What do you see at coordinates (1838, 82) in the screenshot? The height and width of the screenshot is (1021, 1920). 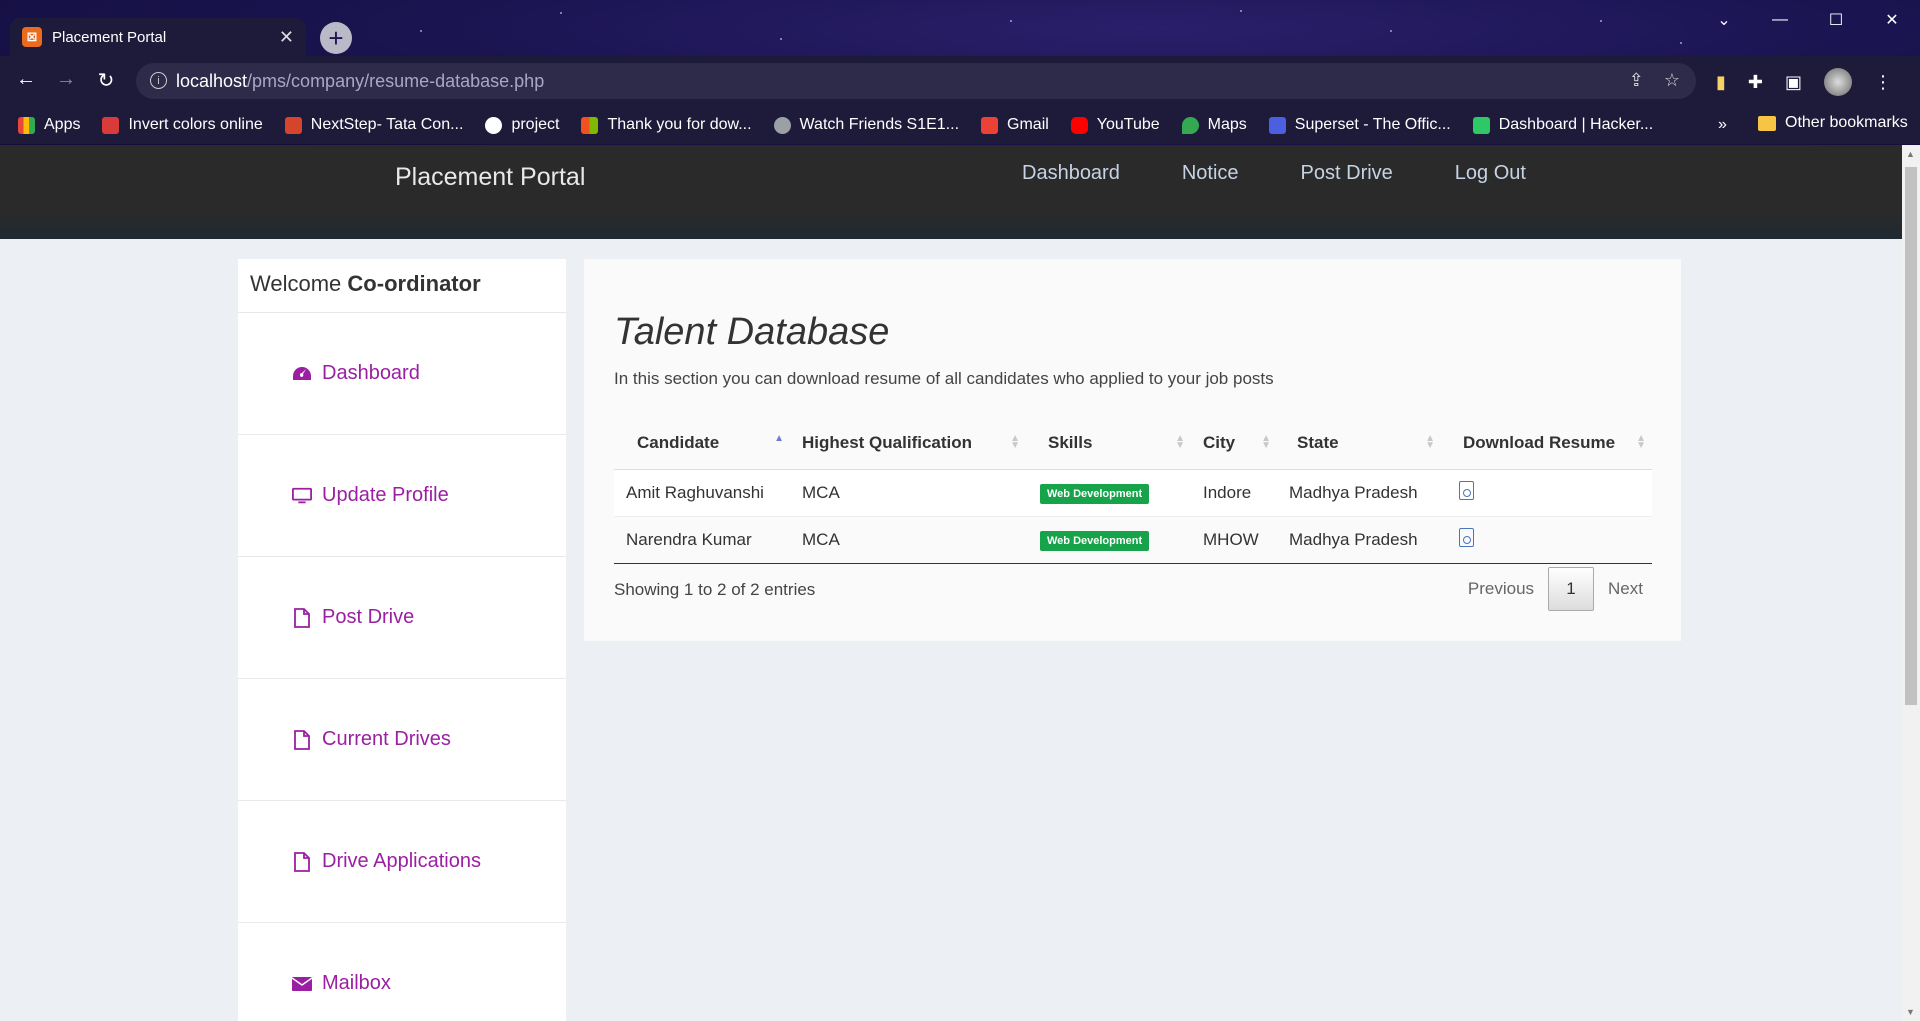 I see `avatar` at bounding box center [1838, 82].